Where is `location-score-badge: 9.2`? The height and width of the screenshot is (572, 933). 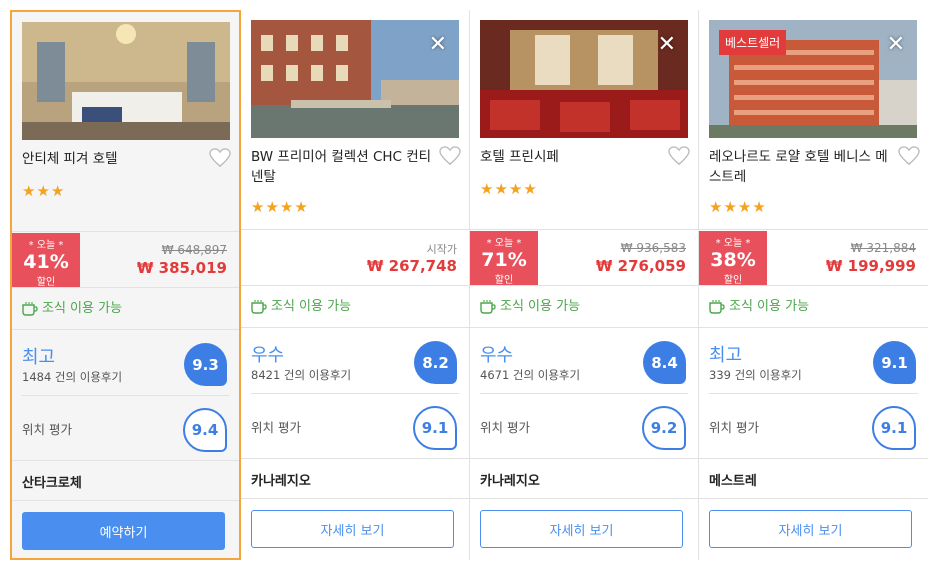
location-score-badge: 9.2 is located at coordinates (664, 428).